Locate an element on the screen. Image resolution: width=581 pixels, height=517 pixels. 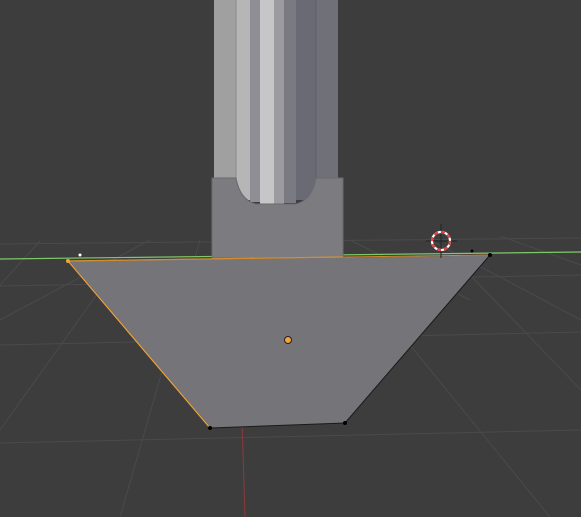
column-shaft is located at coordinates (276, 102).